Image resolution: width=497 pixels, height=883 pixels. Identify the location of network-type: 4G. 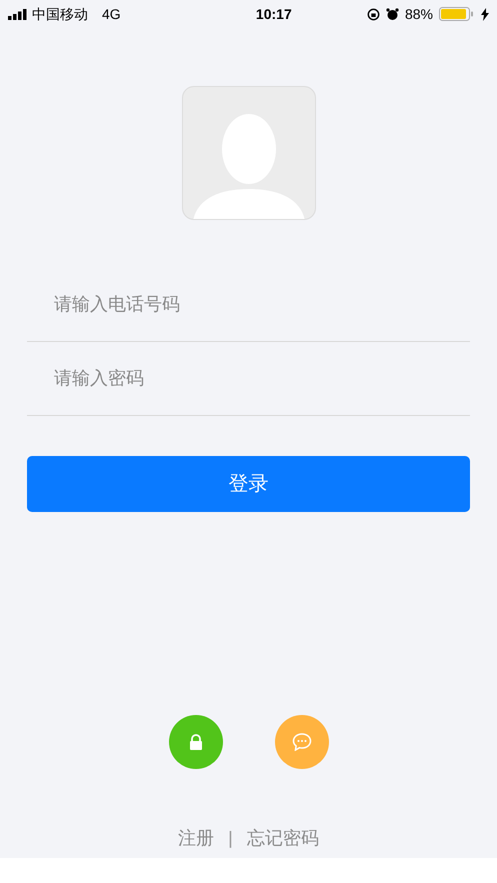
(111, 14).